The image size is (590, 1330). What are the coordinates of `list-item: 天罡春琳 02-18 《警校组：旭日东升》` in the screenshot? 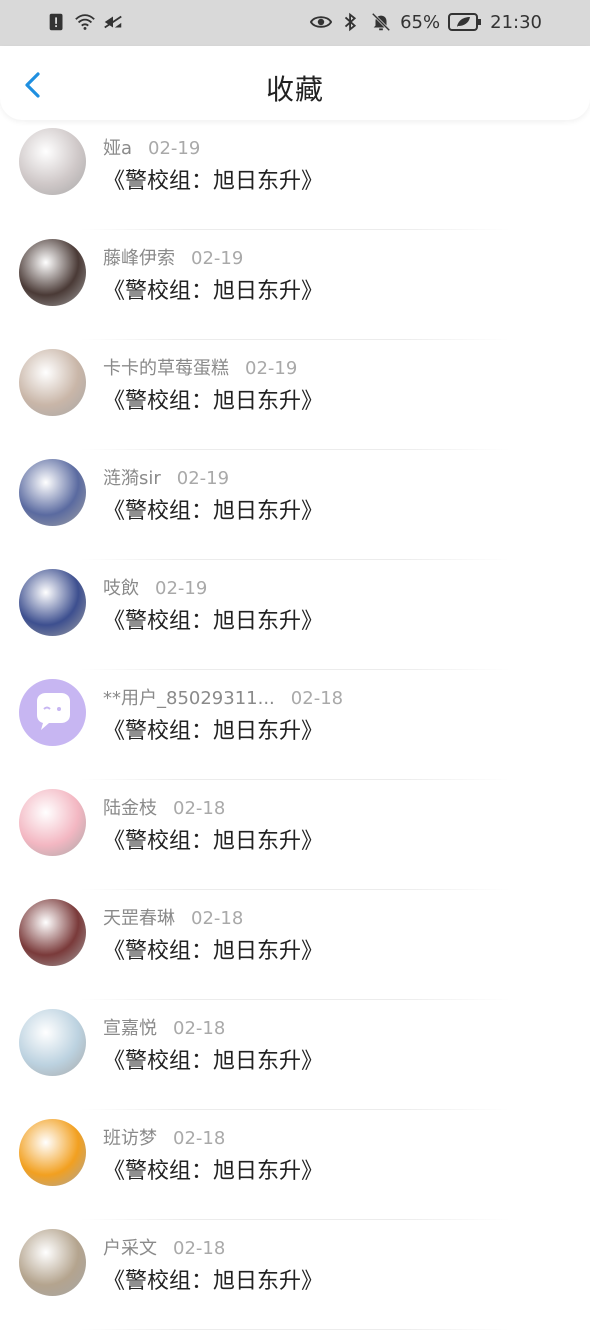 It's located at (295, 945).